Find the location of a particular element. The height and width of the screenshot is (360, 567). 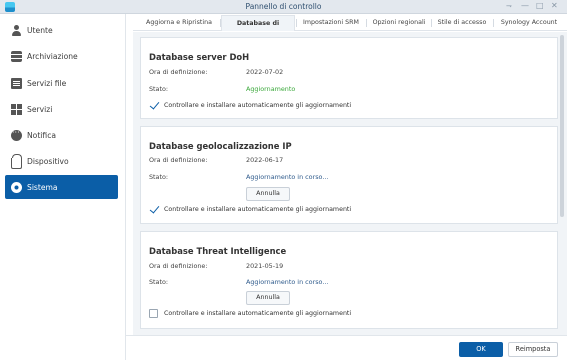

reset-button: Reimposta is located at coordinates (533, 349).